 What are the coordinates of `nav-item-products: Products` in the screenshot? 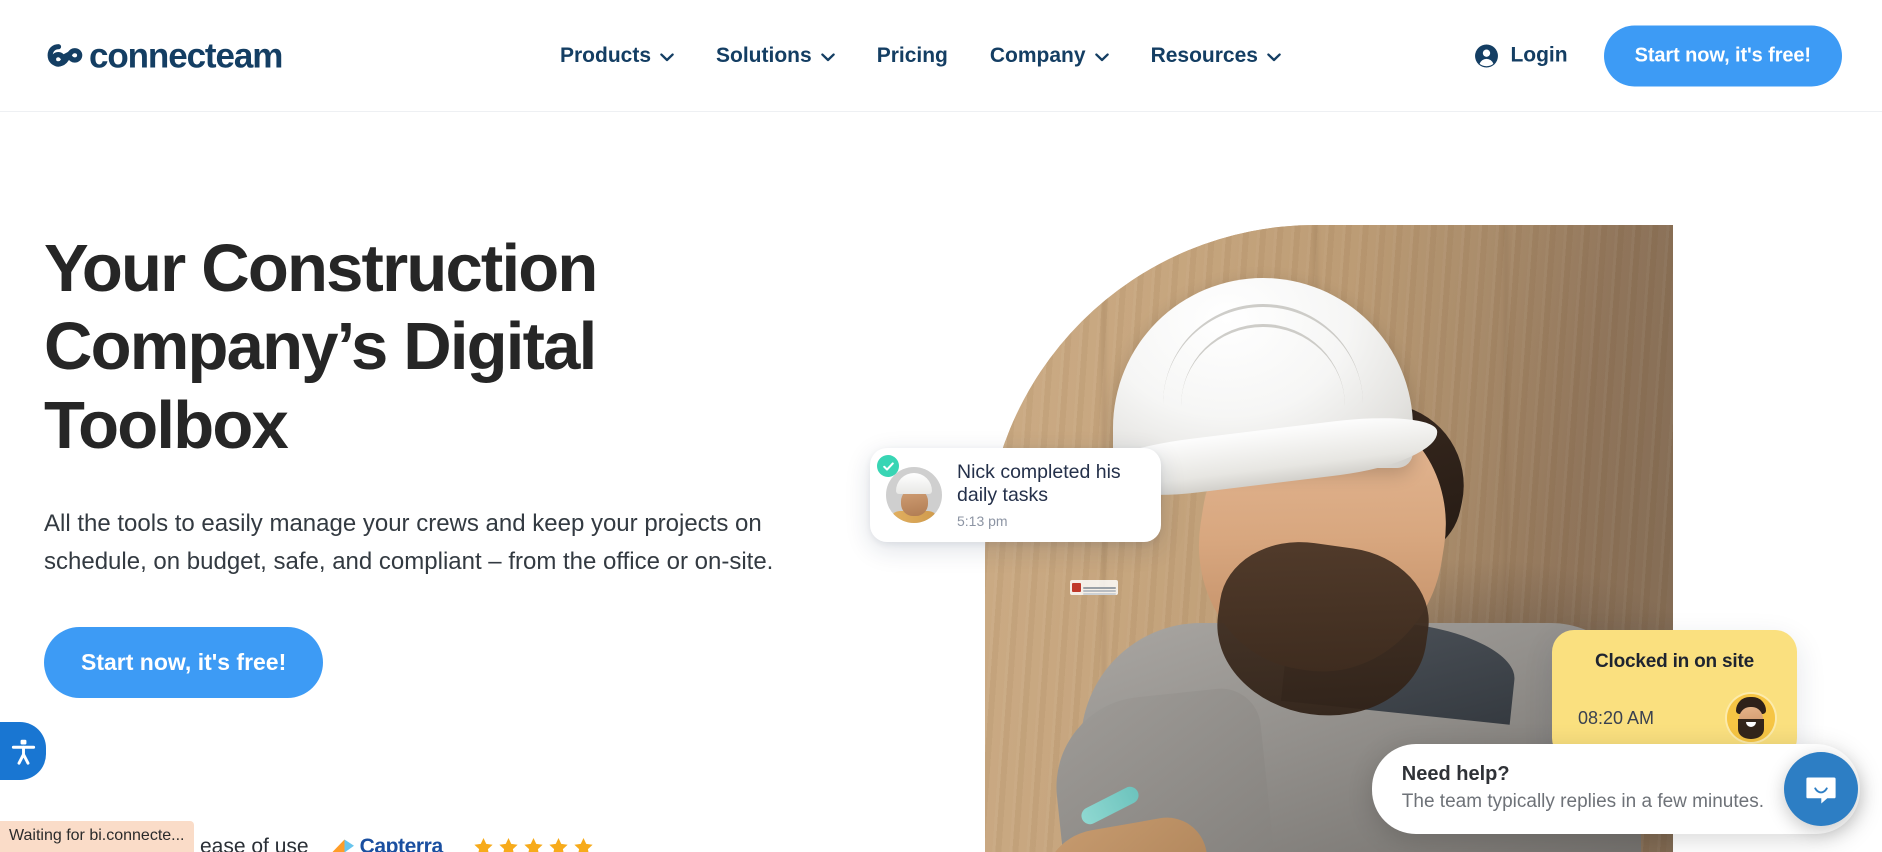 It's located at (617, 56).